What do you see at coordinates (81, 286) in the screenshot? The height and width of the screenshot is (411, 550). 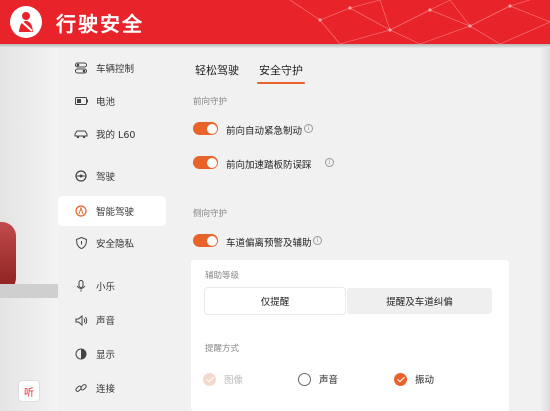 I see `microphone-icon` at bounding box center [81, 286].